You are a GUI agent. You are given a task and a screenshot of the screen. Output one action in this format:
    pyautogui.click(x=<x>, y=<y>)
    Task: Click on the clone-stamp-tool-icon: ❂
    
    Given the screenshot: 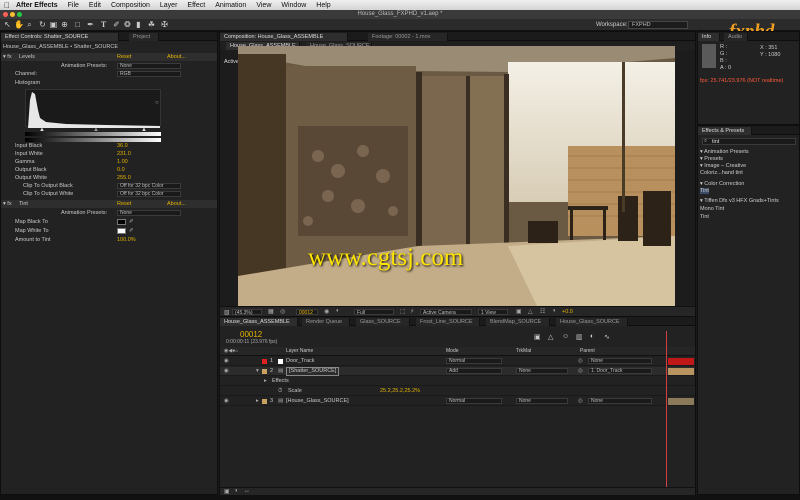 What is the action you would take?
    pyautogui.click(x=127, y=24)
    